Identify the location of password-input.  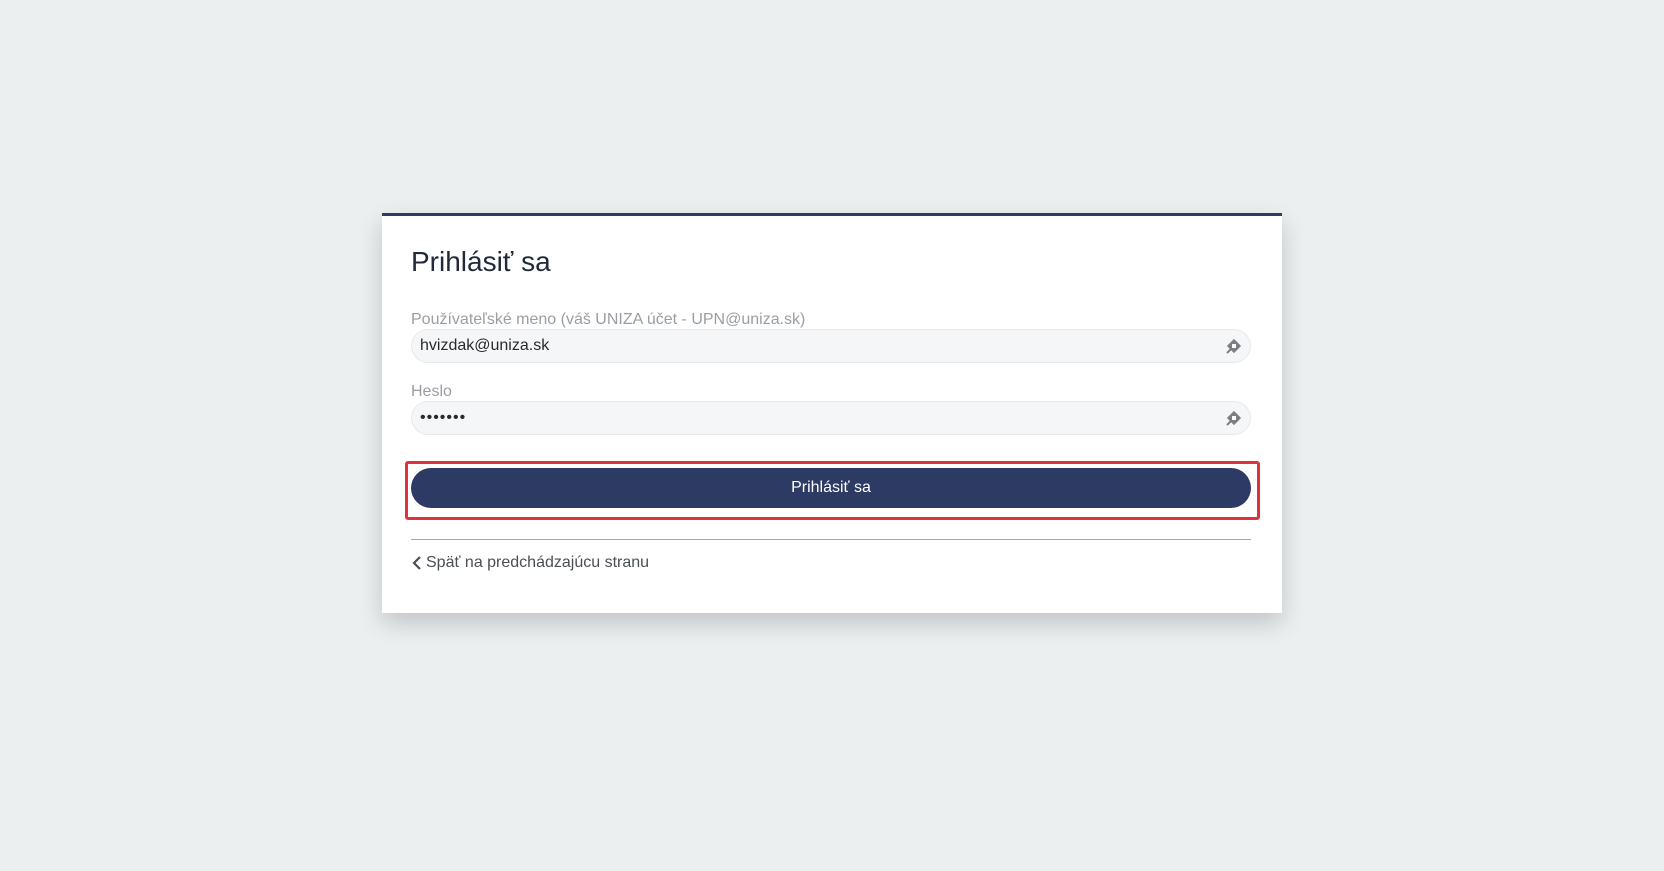
(815, 418).